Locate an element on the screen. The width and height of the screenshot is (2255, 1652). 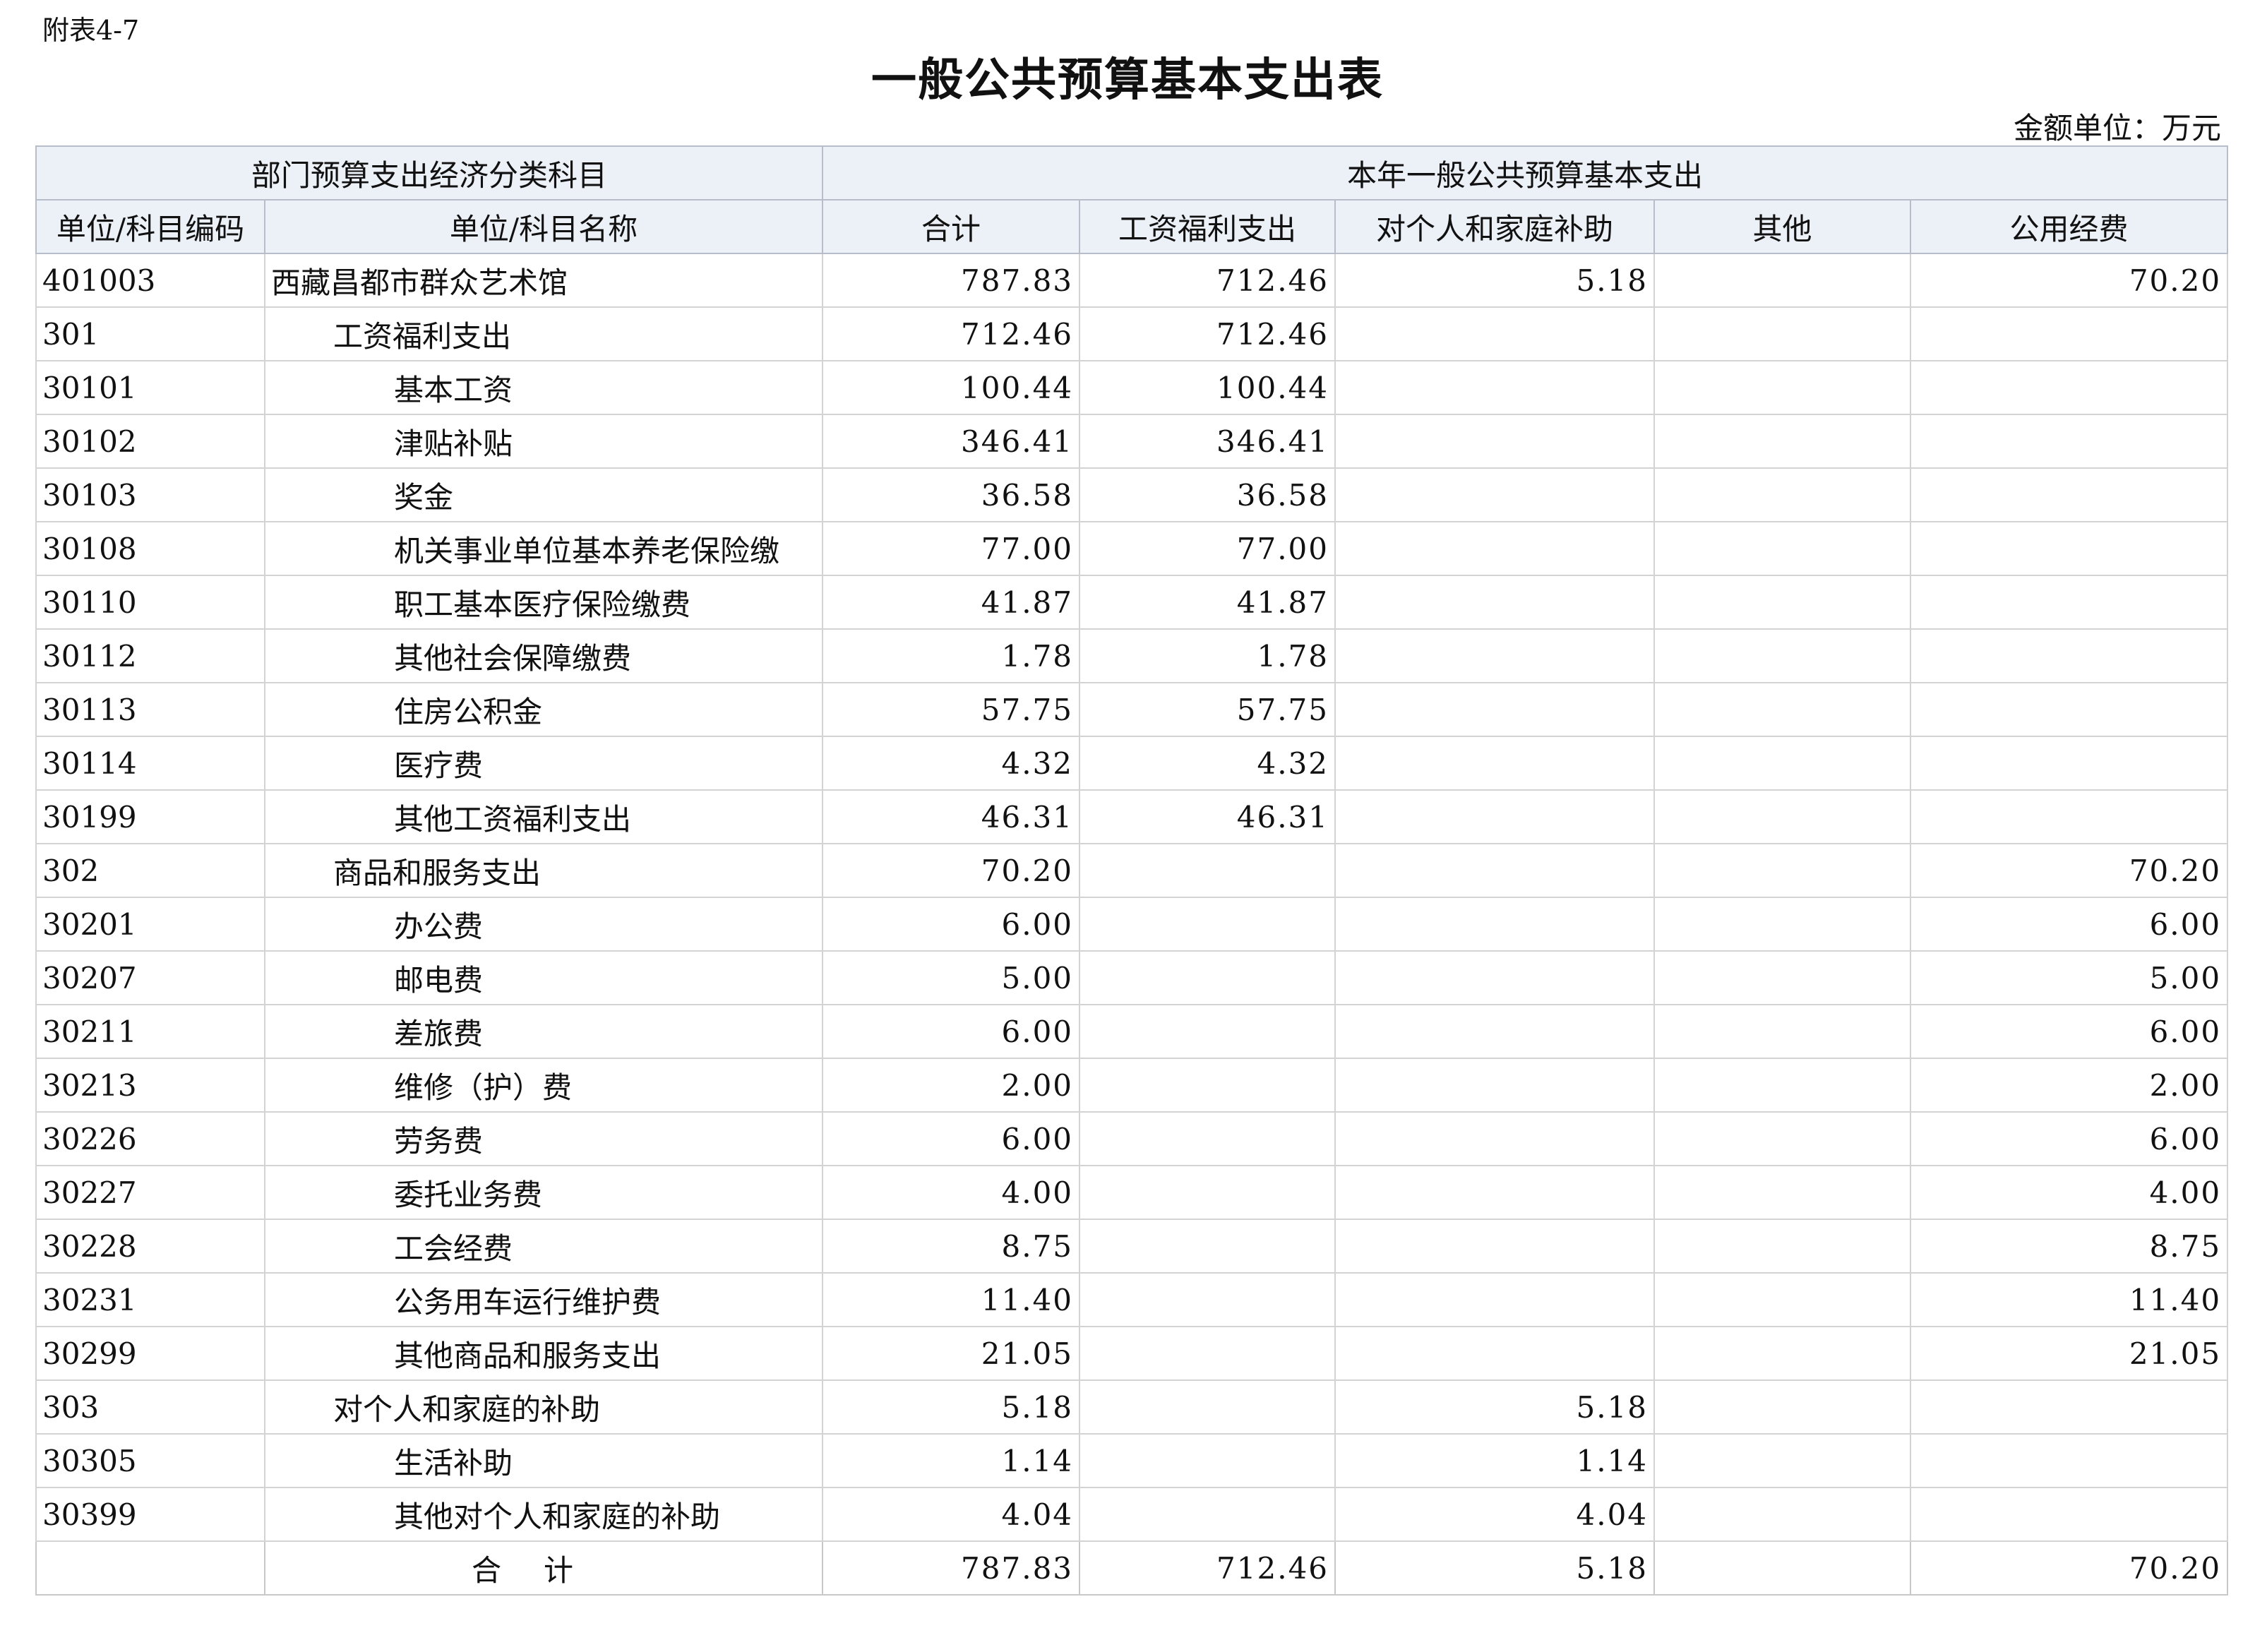
row-total: 70.20 is located at coordinates (951, 870).